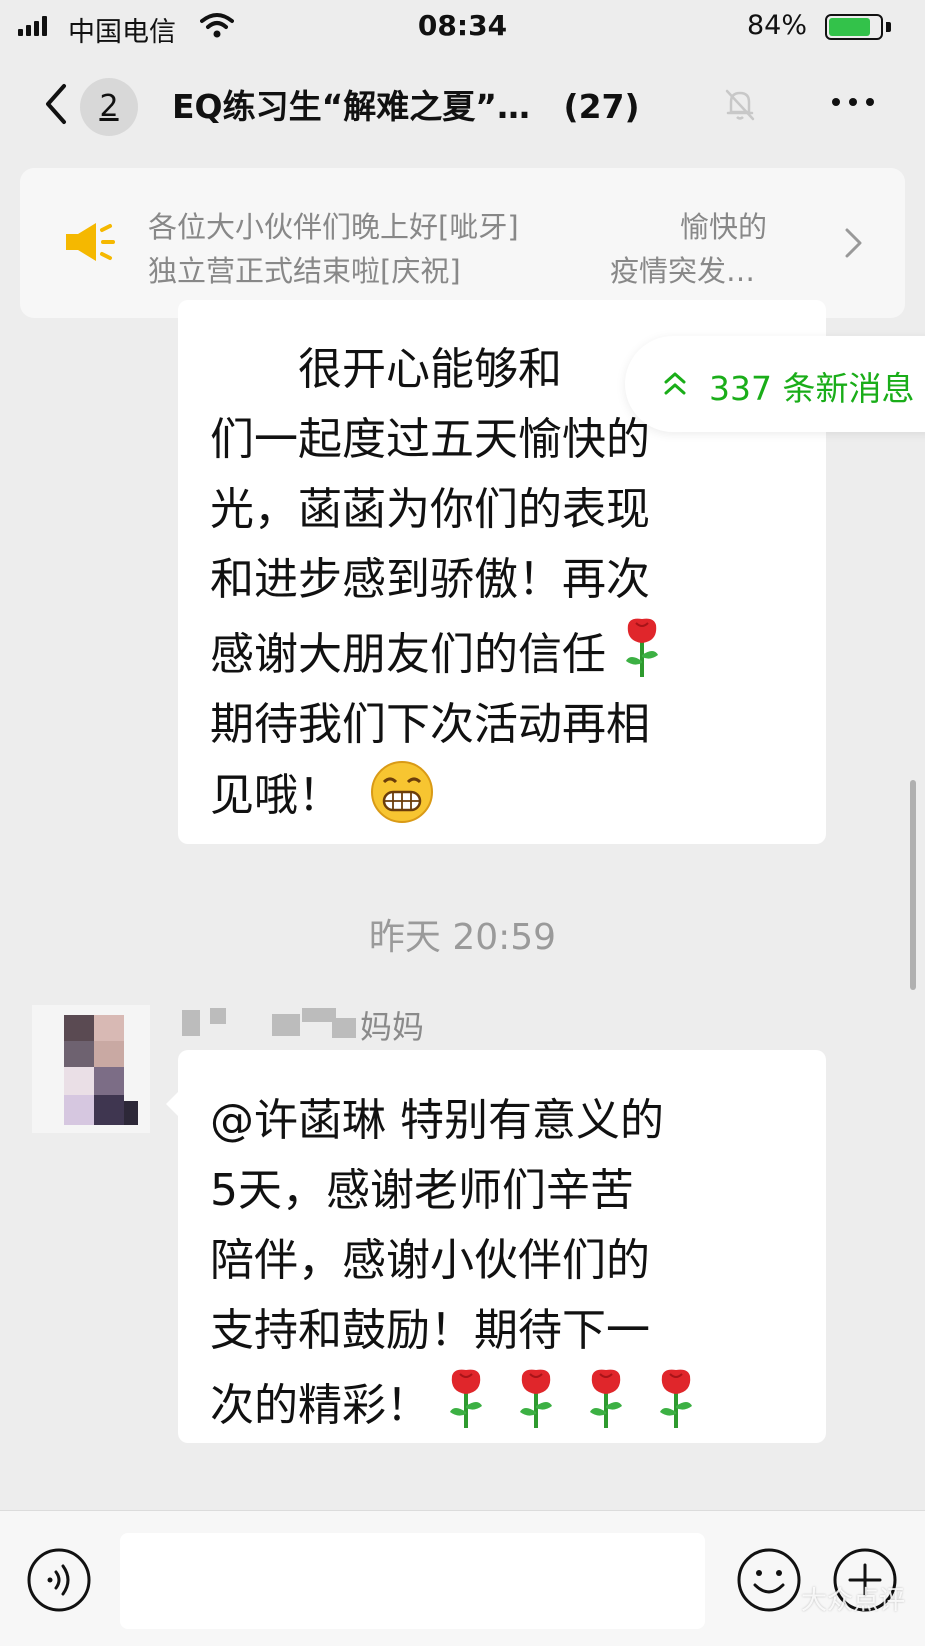  What do you see at coordinates (462, 937) in the screenshot?
I see `message-timestamp: 昨天 20:59` at bounding box center [462, 937].